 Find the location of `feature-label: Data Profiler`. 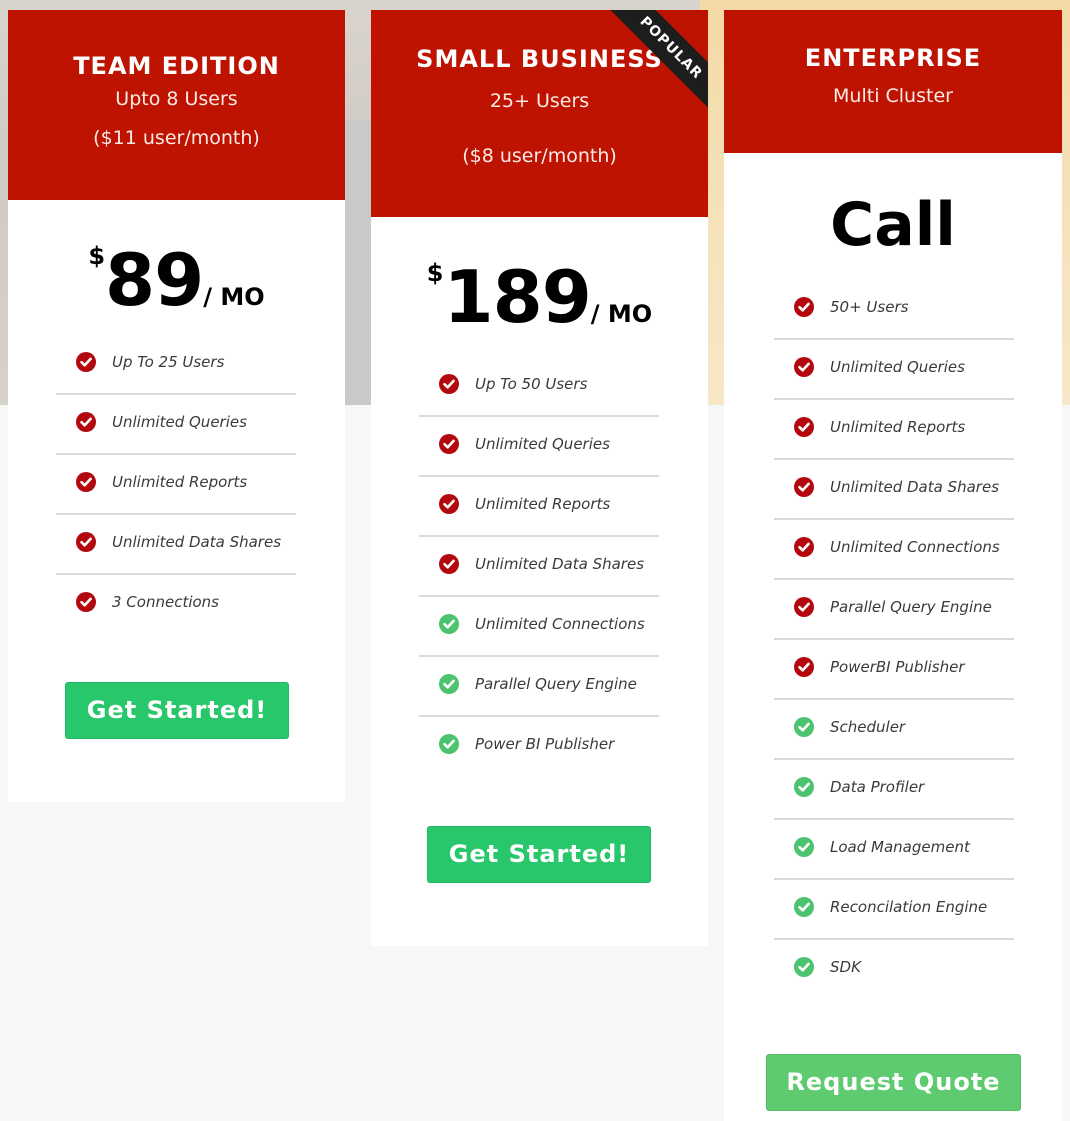

feature-label: Data Profiler is located at coordinates (877, 787).